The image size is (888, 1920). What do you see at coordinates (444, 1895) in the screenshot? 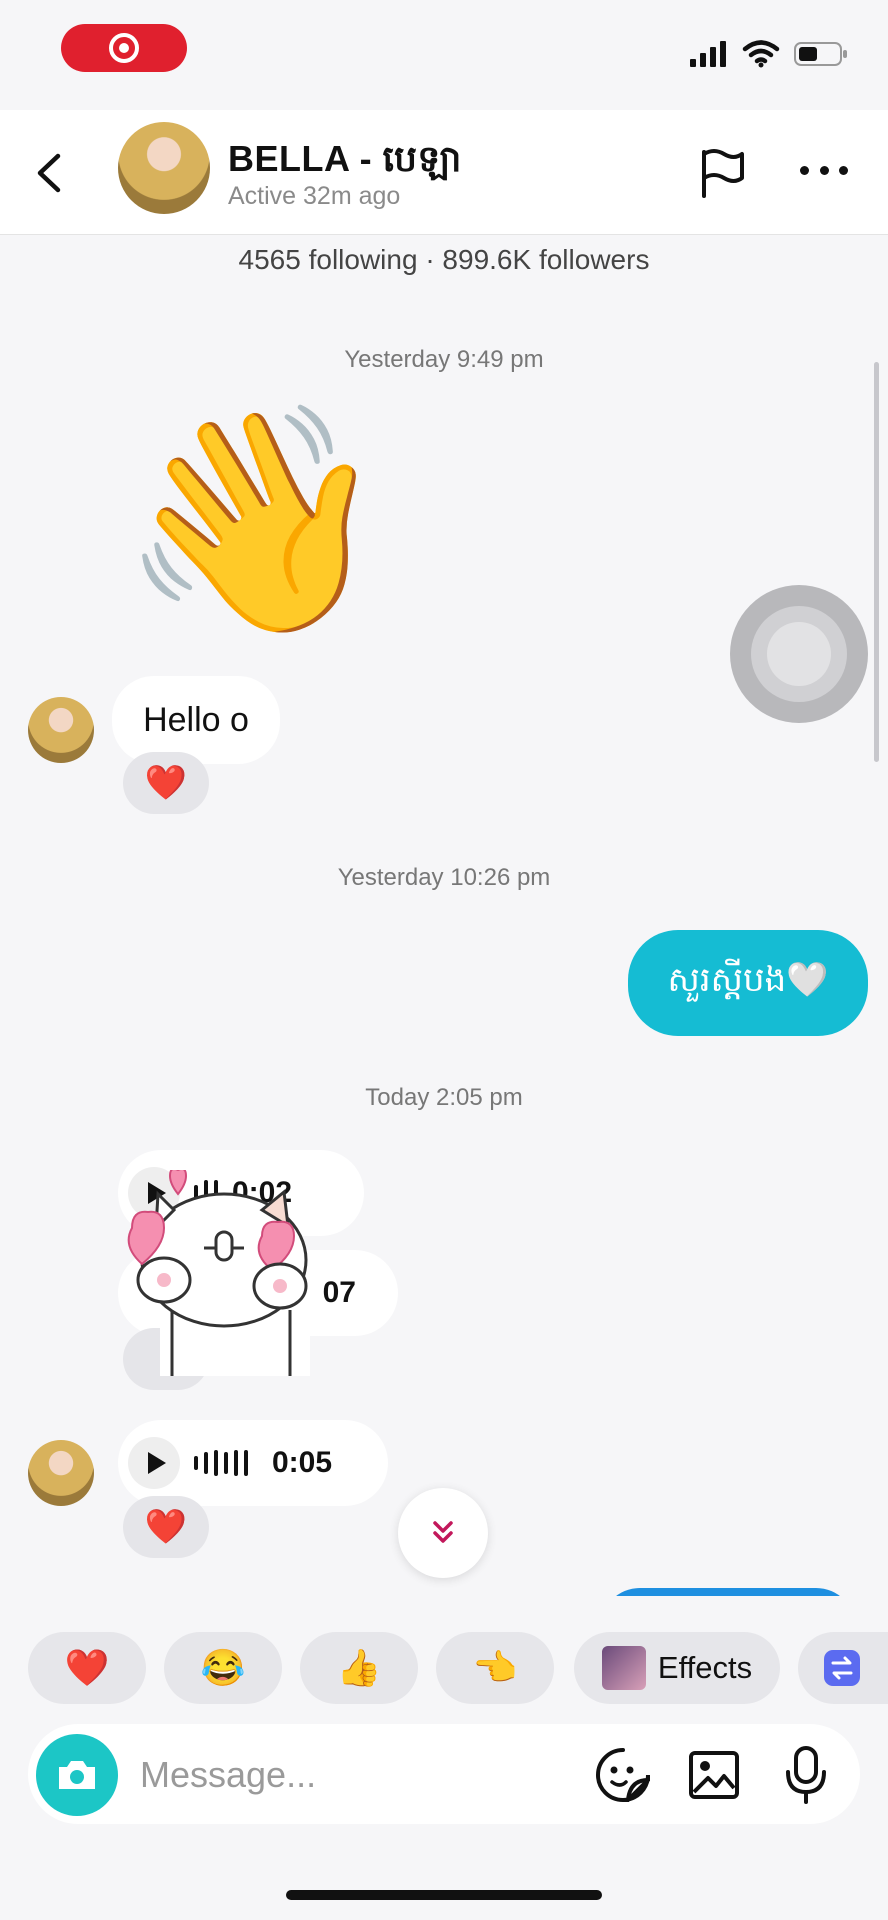
I see `home-indicator` at bounding box center [444, 1895].